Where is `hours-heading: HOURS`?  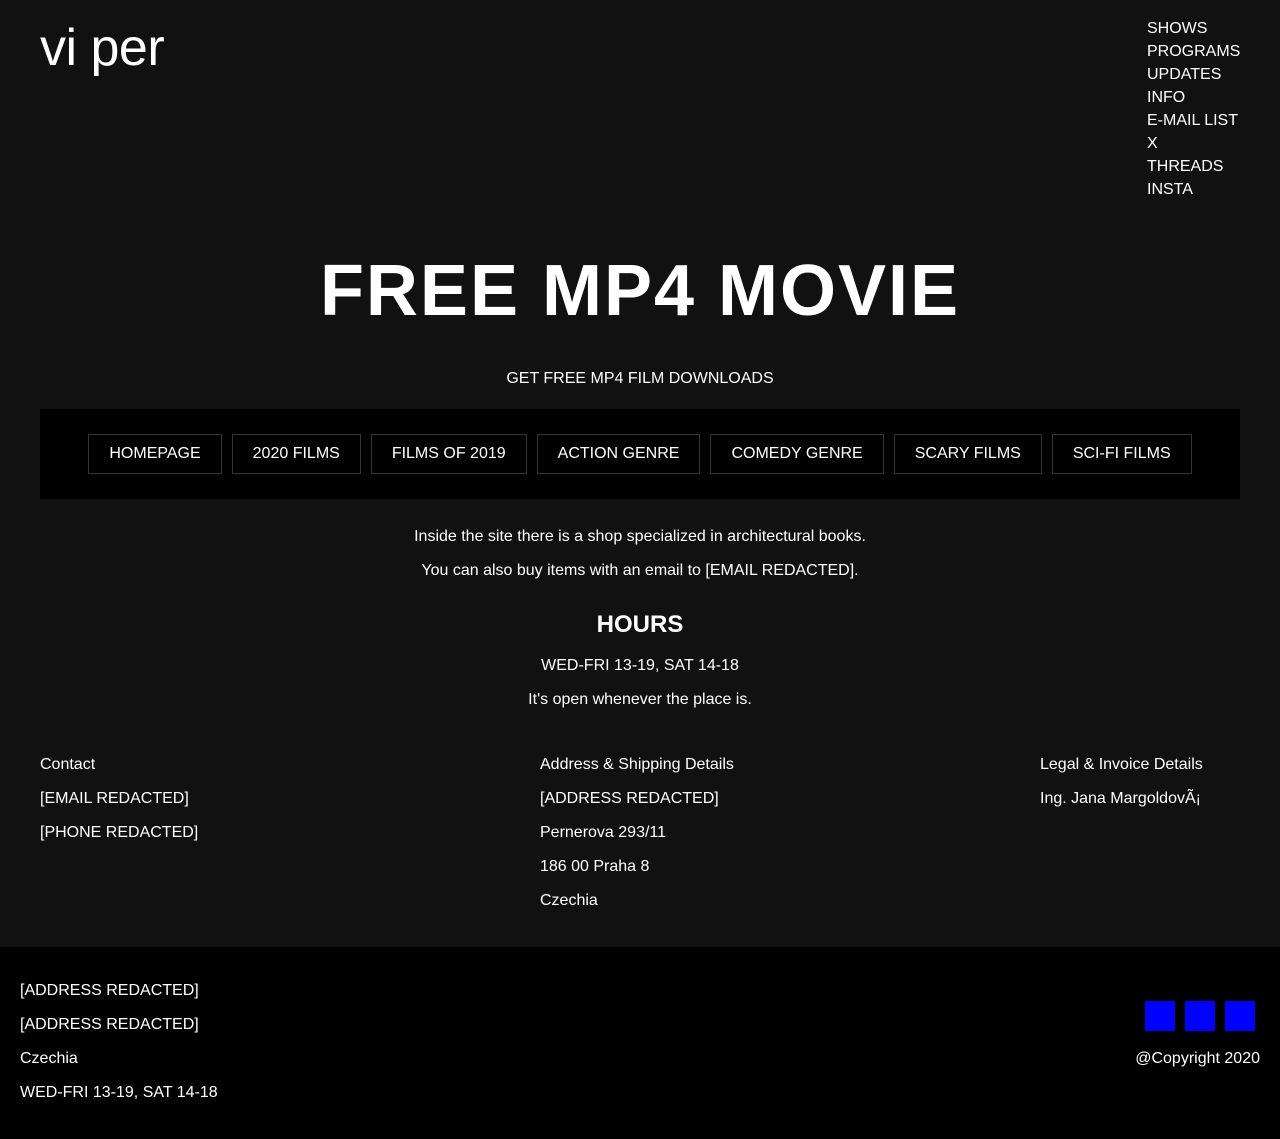 hours-heading: HOURS is located at coordinates (640, 624).